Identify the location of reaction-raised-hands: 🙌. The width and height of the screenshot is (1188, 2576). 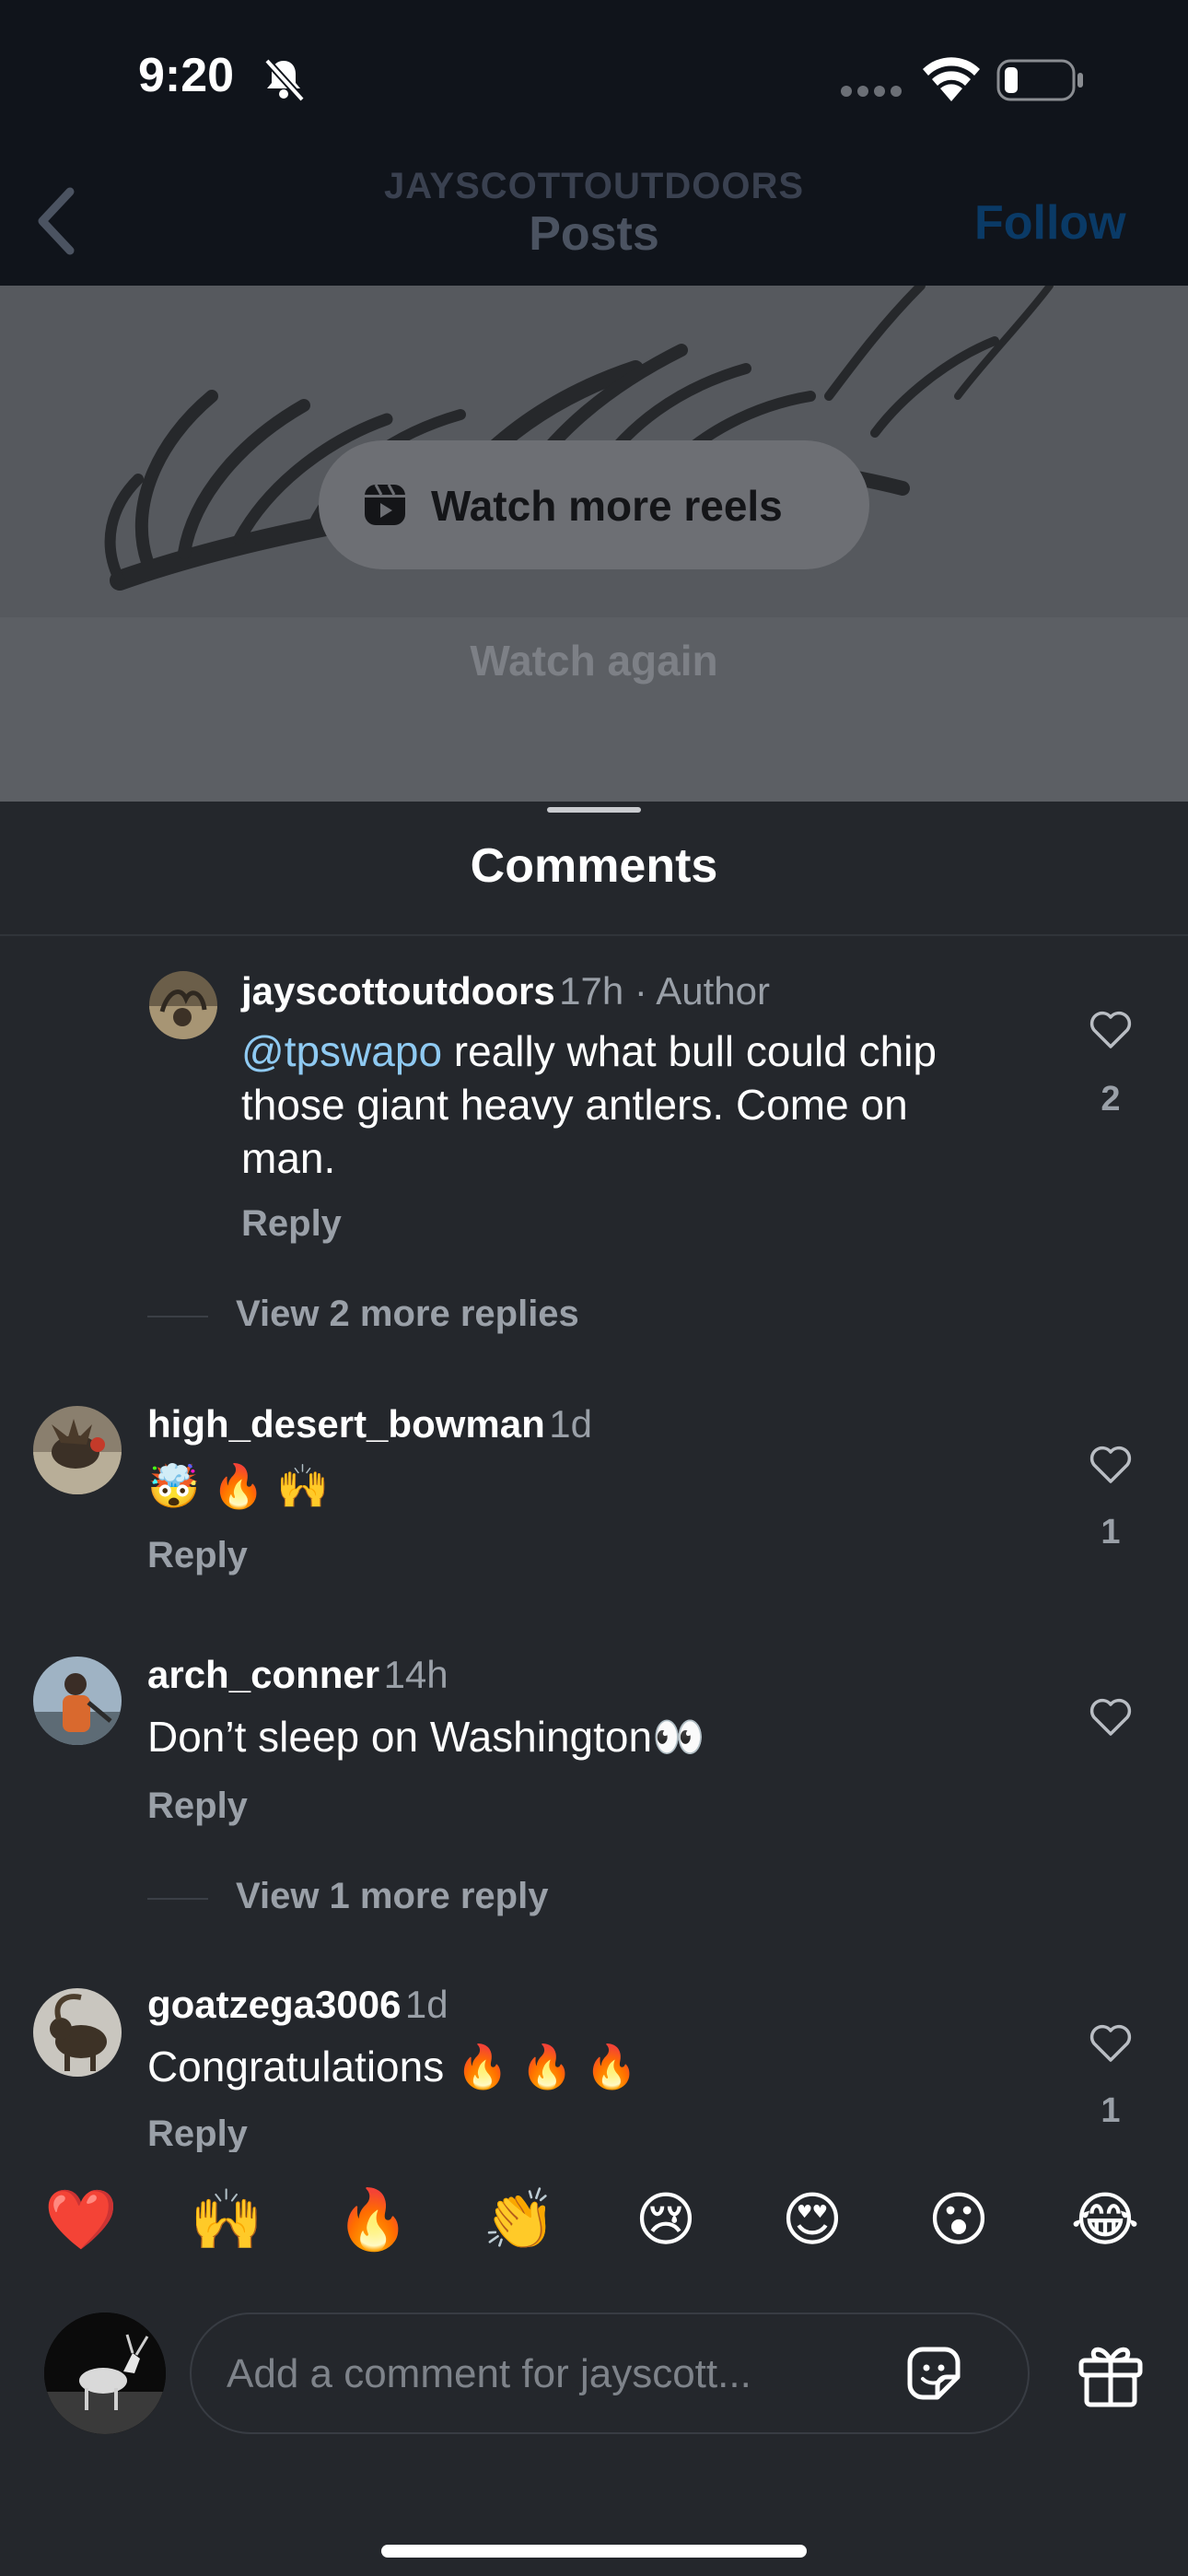
(227, 2219).